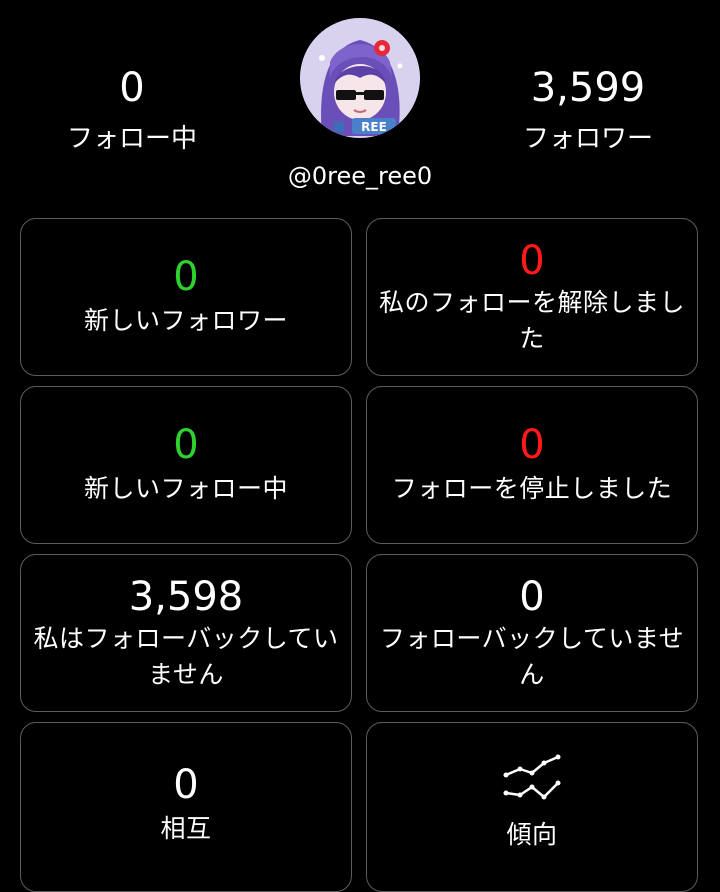 This screenshot has width=720, height=892. What do you see at coordinates (186, 656) in the screenshot?
I see `not-following-back-label: 私はフォローバックしていません` at bounding box center [186, 656].